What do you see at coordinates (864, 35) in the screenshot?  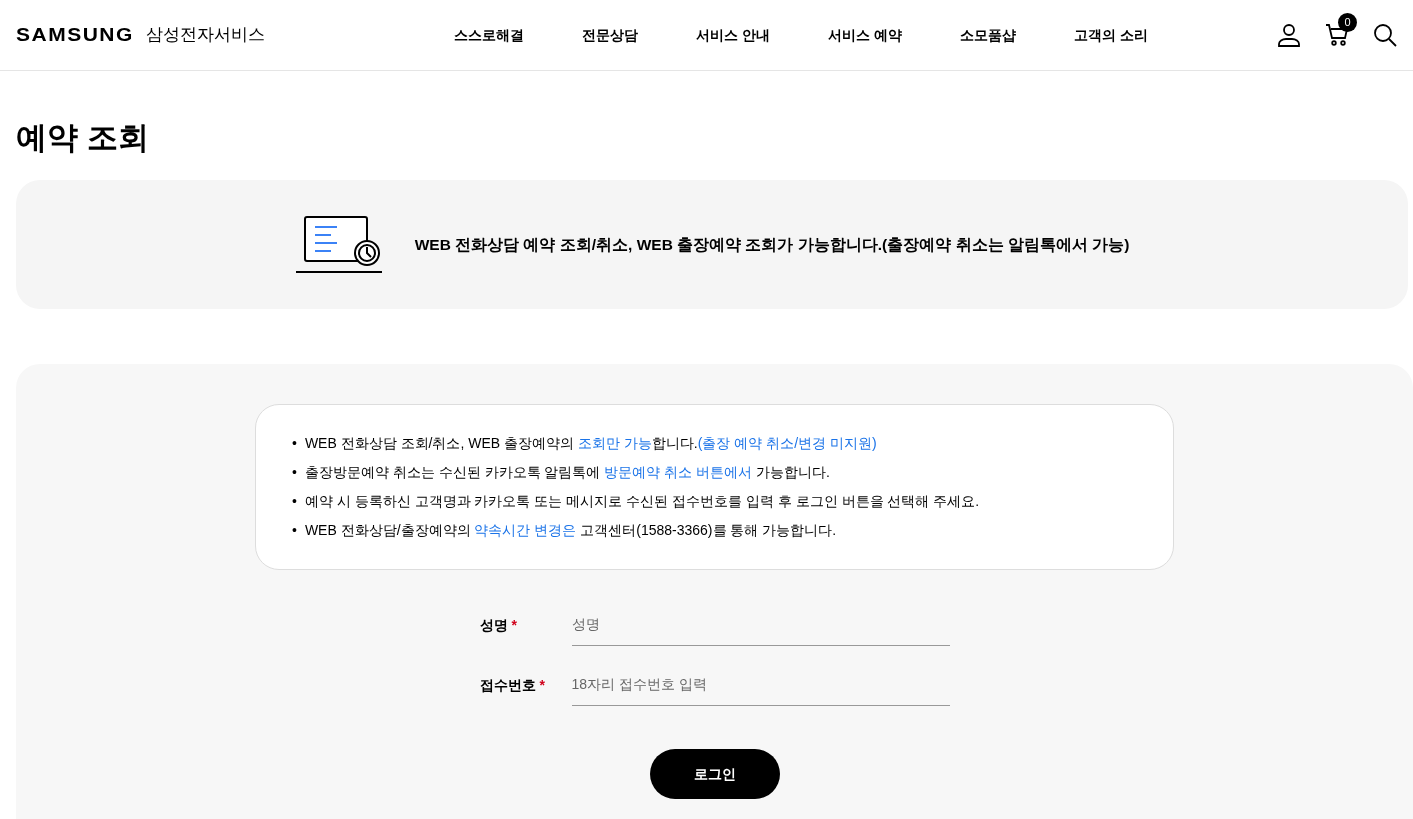 I see `nav-link: 서비스 예약` at bounding box center [864, 35].